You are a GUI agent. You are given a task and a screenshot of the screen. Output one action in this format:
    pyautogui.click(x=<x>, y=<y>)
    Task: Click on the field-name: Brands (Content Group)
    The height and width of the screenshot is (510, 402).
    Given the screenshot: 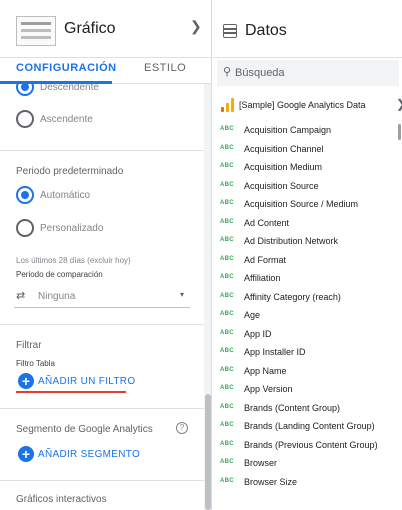 What is the action you would take?
    pyautogui.click(x=292, y=407)
    